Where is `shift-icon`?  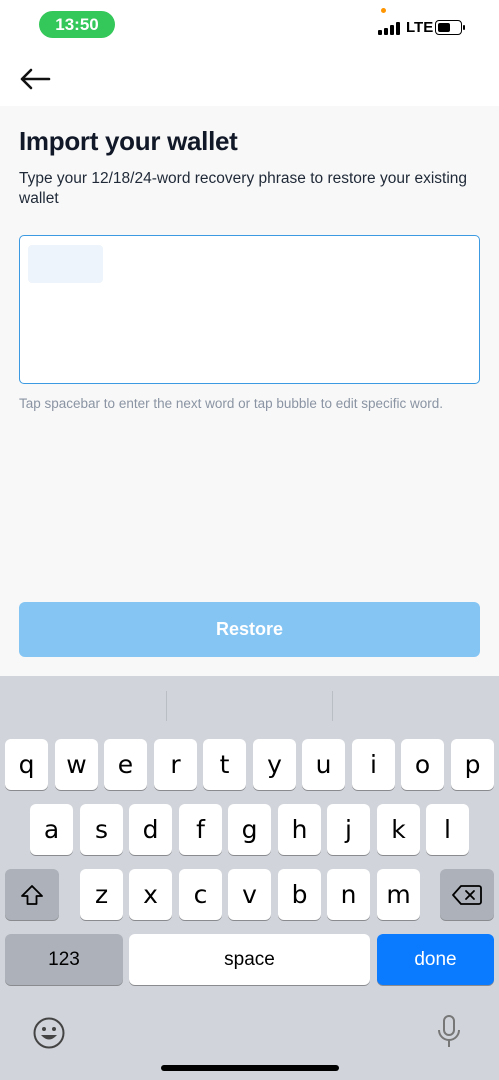 shift-icon is located at coordinates (32, 894).